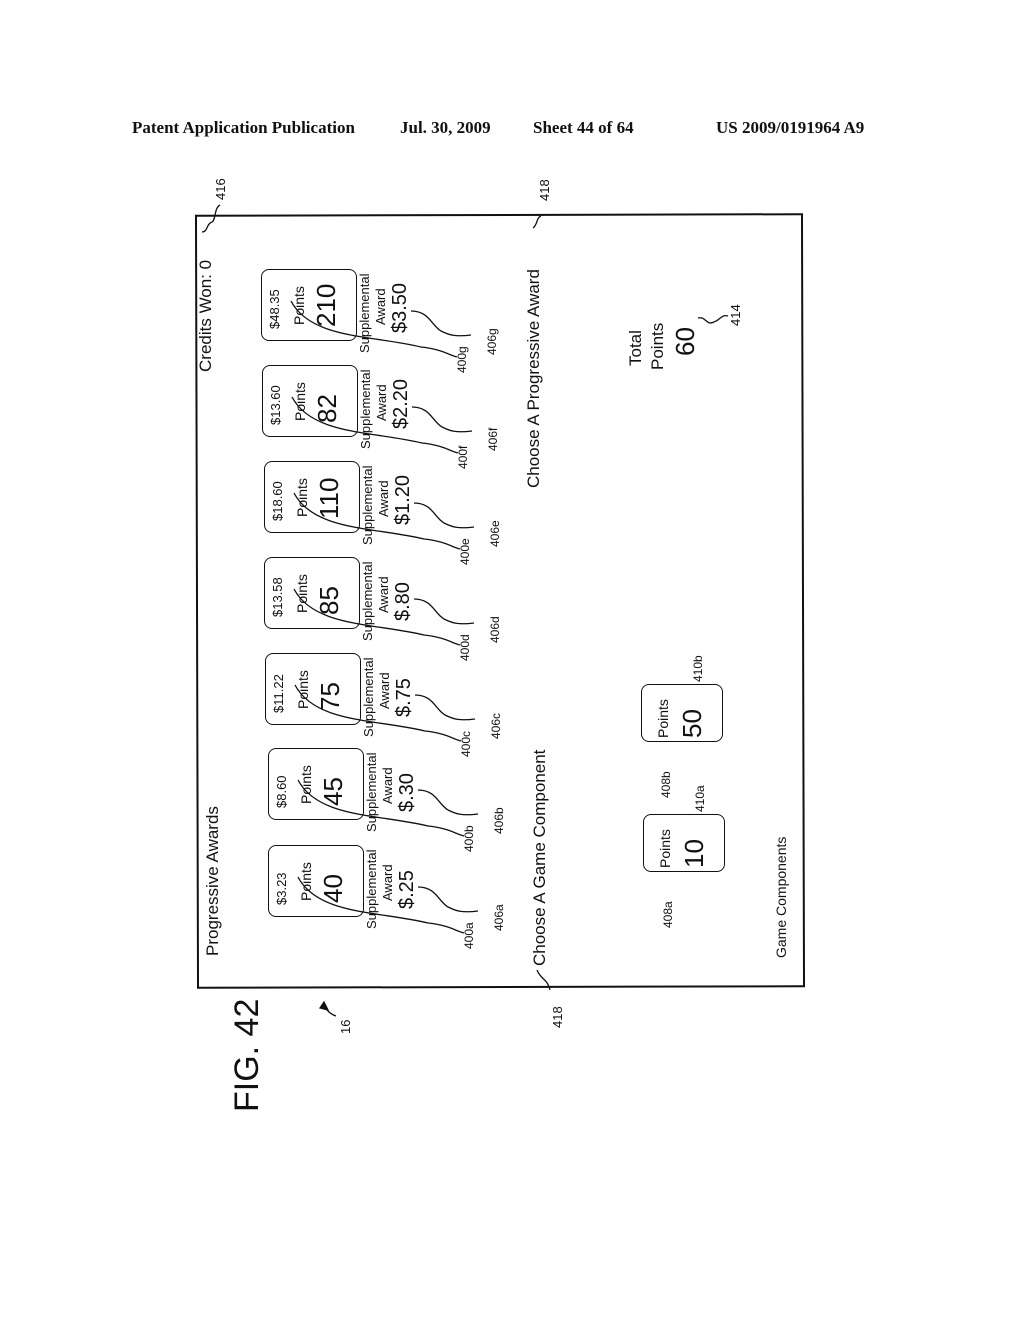  I want to click on supplemental-ref: 406f, so click(493, 439).